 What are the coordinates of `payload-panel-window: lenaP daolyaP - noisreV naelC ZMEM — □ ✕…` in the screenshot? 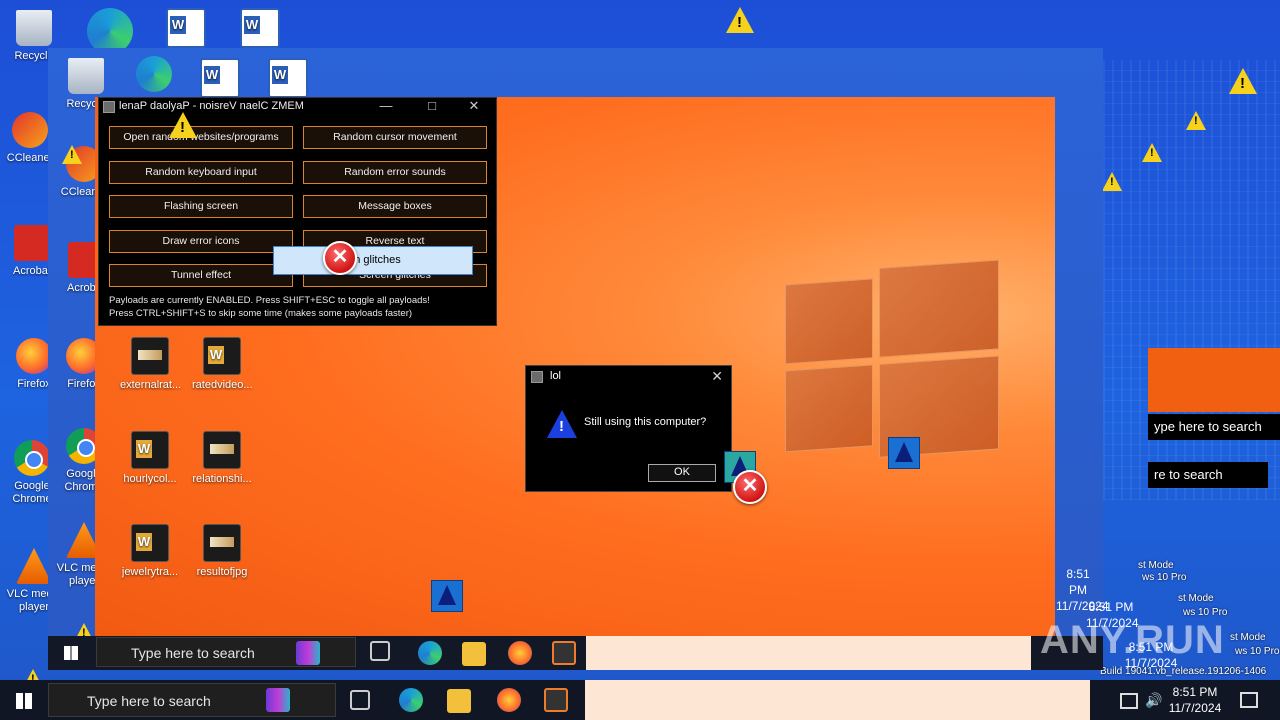 It's located at (297, 211).